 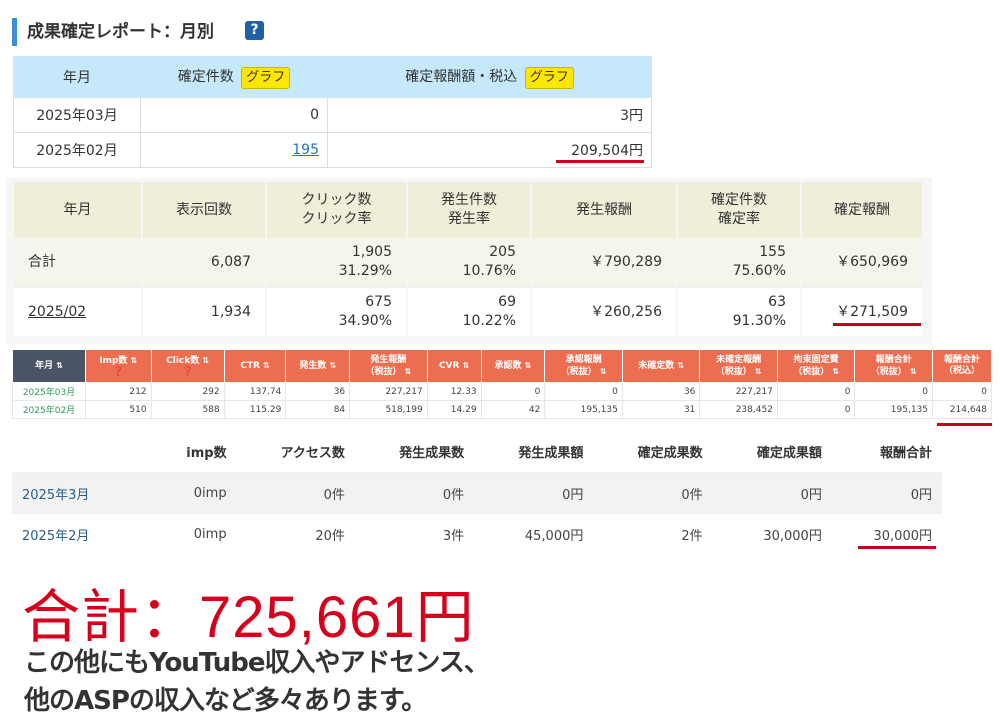 What do you see at coordinates (656, 366) in the screenshot?
I see `header-label: 未確定数` at bounding box center [656, 366].